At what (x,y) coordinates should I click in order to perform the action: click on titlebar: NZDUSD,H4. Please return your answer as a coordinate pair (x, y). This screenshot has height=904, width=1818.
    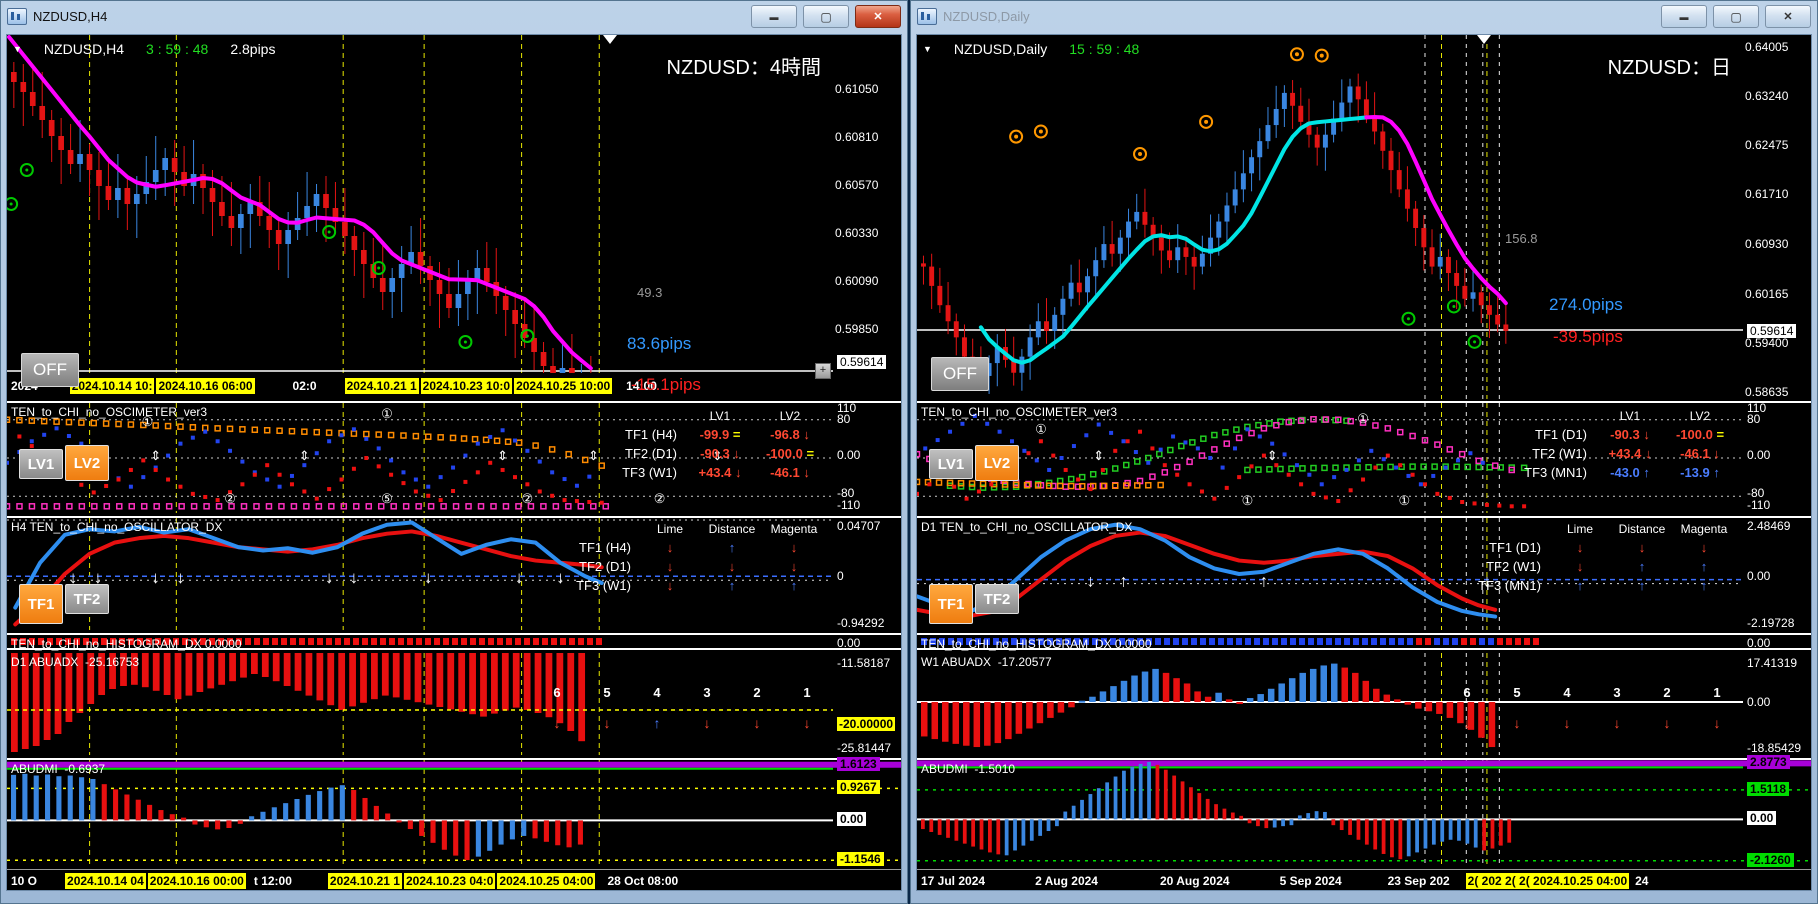
    Looking at the image, I should click on (454, 16).